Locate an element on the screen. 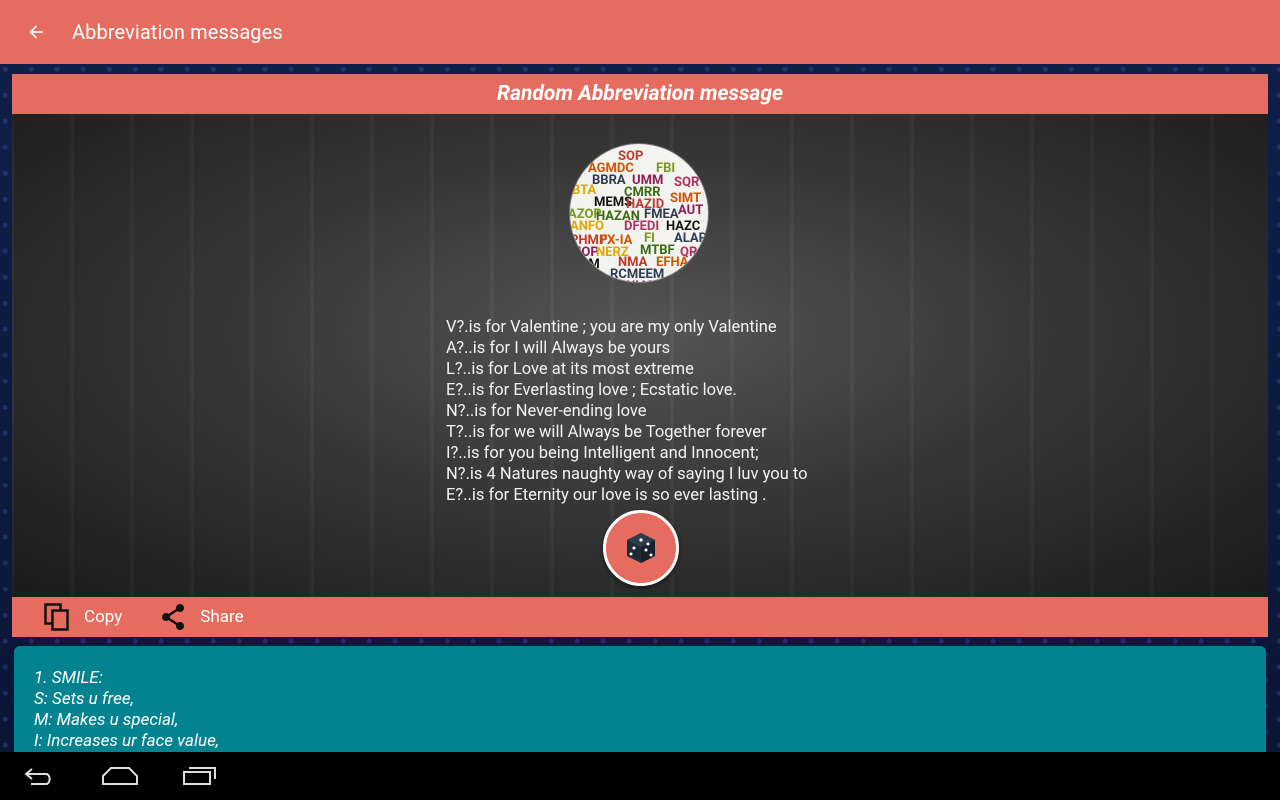 This screenshot has width=1280, height=800. message-line: L?..is for Love at its most extreme is located at coordinates (570, 369).